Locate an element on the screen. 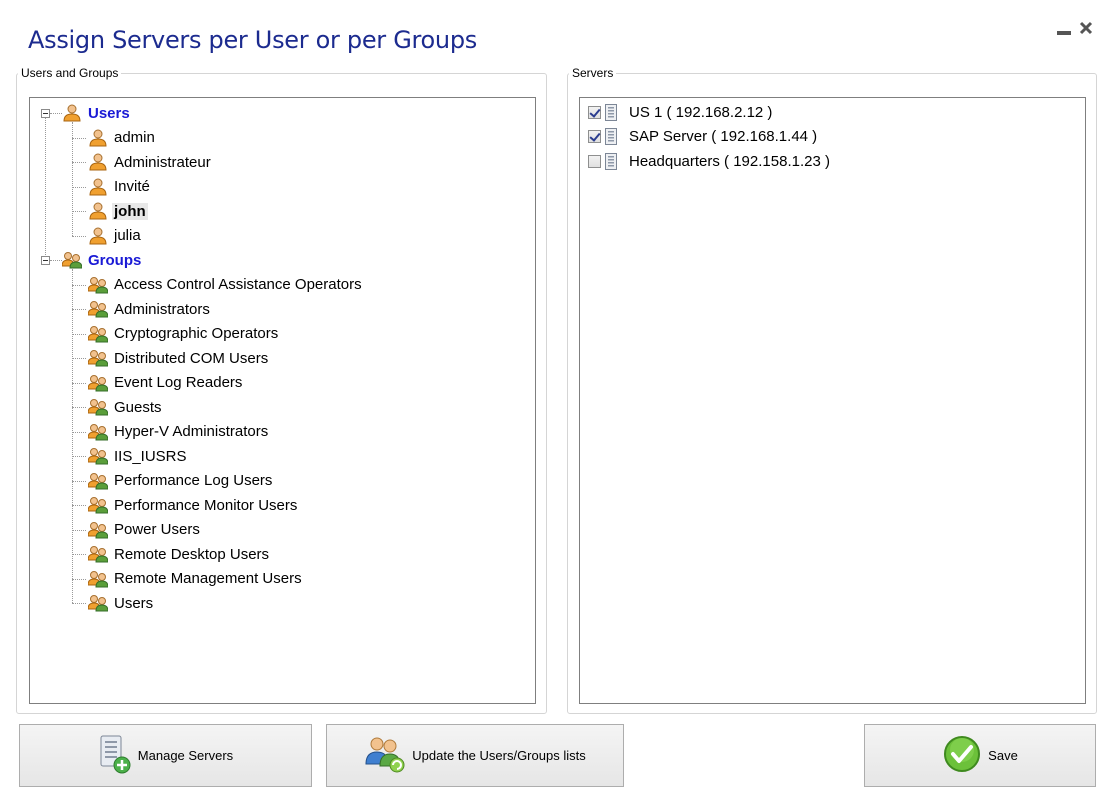 The height and width of the screenshot is (787, 1097). server-label: SAP Server ( 192.168.1.44 ) is located at coordinates (723, 136).